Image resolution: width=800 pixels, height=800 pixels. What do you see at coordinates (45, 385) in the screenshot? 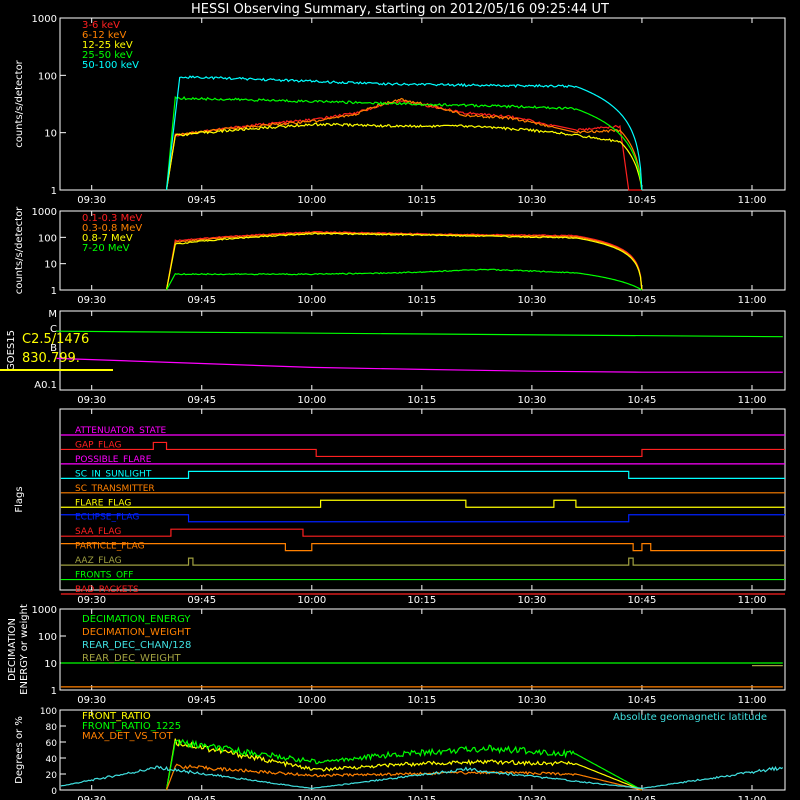
I see `y-tick-label: A0.1` at bounding box center [45, 385].